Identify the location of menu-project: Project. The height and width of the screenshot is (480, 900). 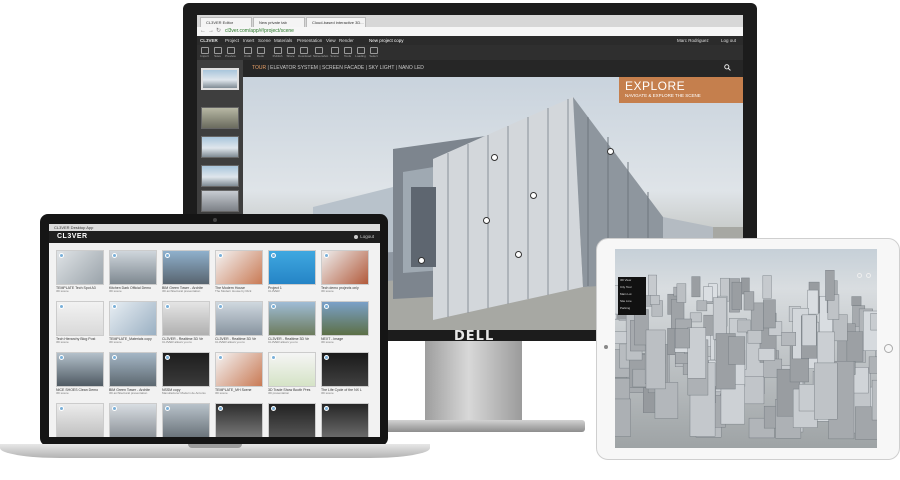
(232, 40).